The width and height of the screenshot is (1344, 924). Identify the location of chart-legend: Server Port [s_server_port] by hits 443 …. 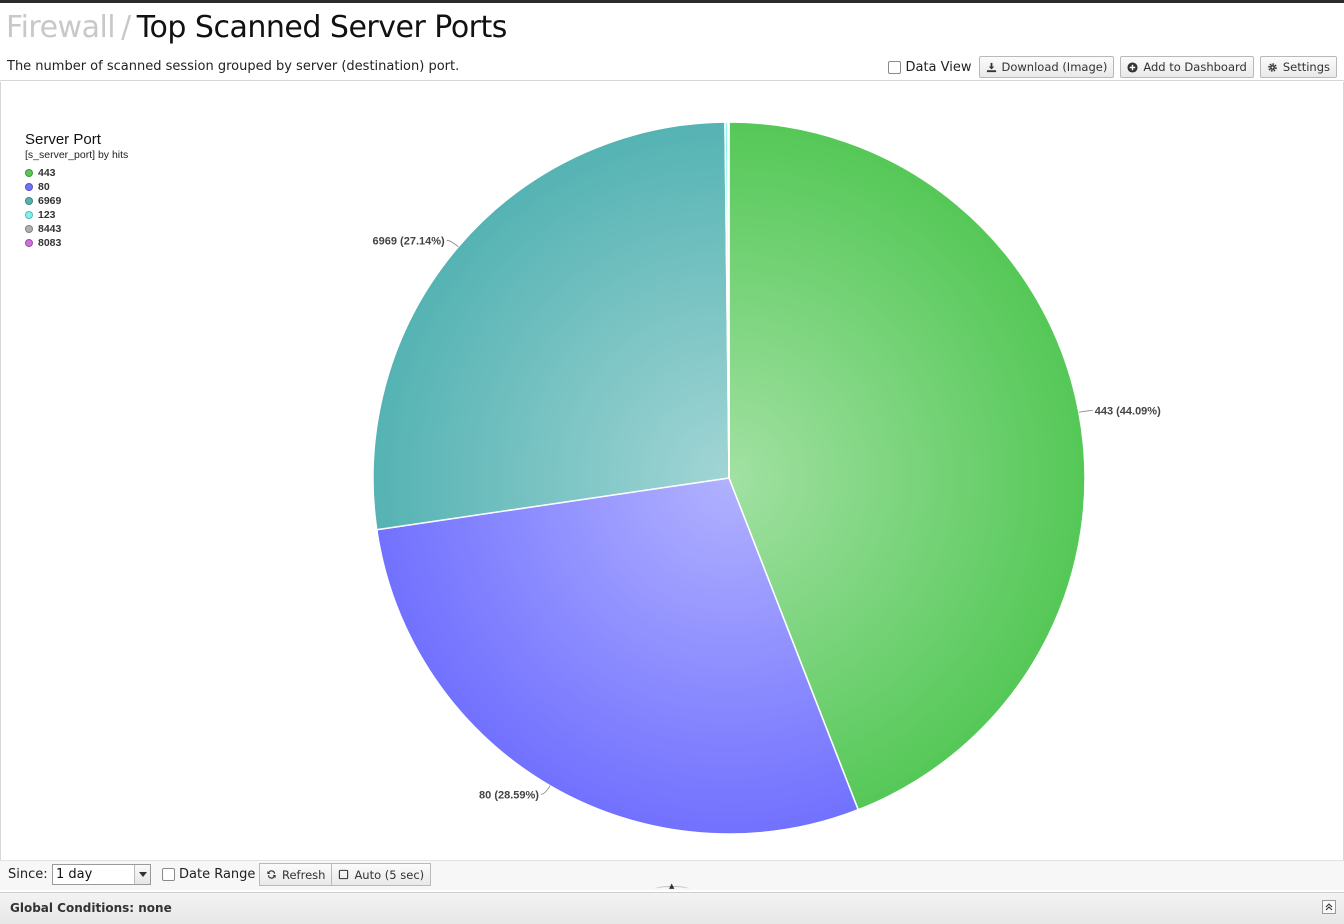
(76, 190).